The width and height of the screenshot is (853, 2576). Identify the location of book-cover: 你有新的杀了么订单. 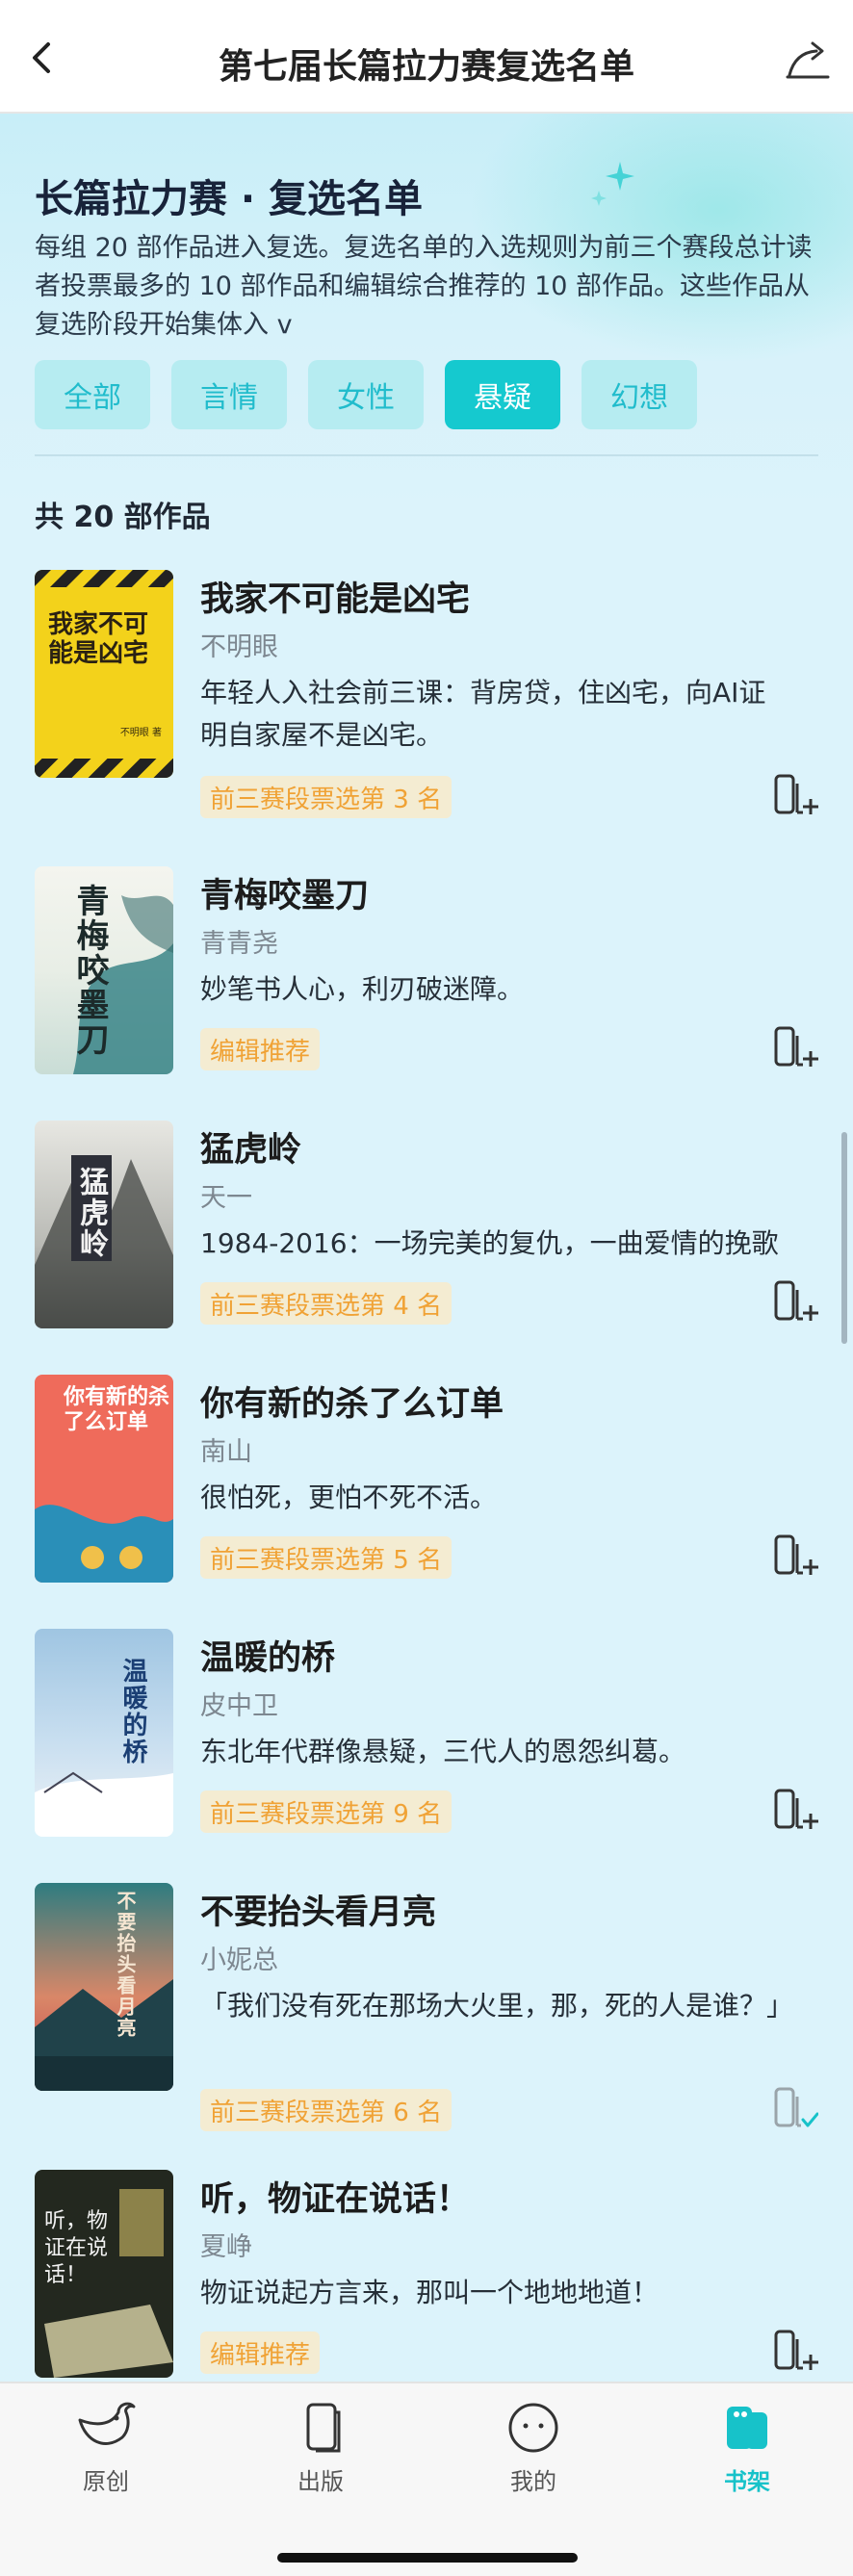
(104, 1479).